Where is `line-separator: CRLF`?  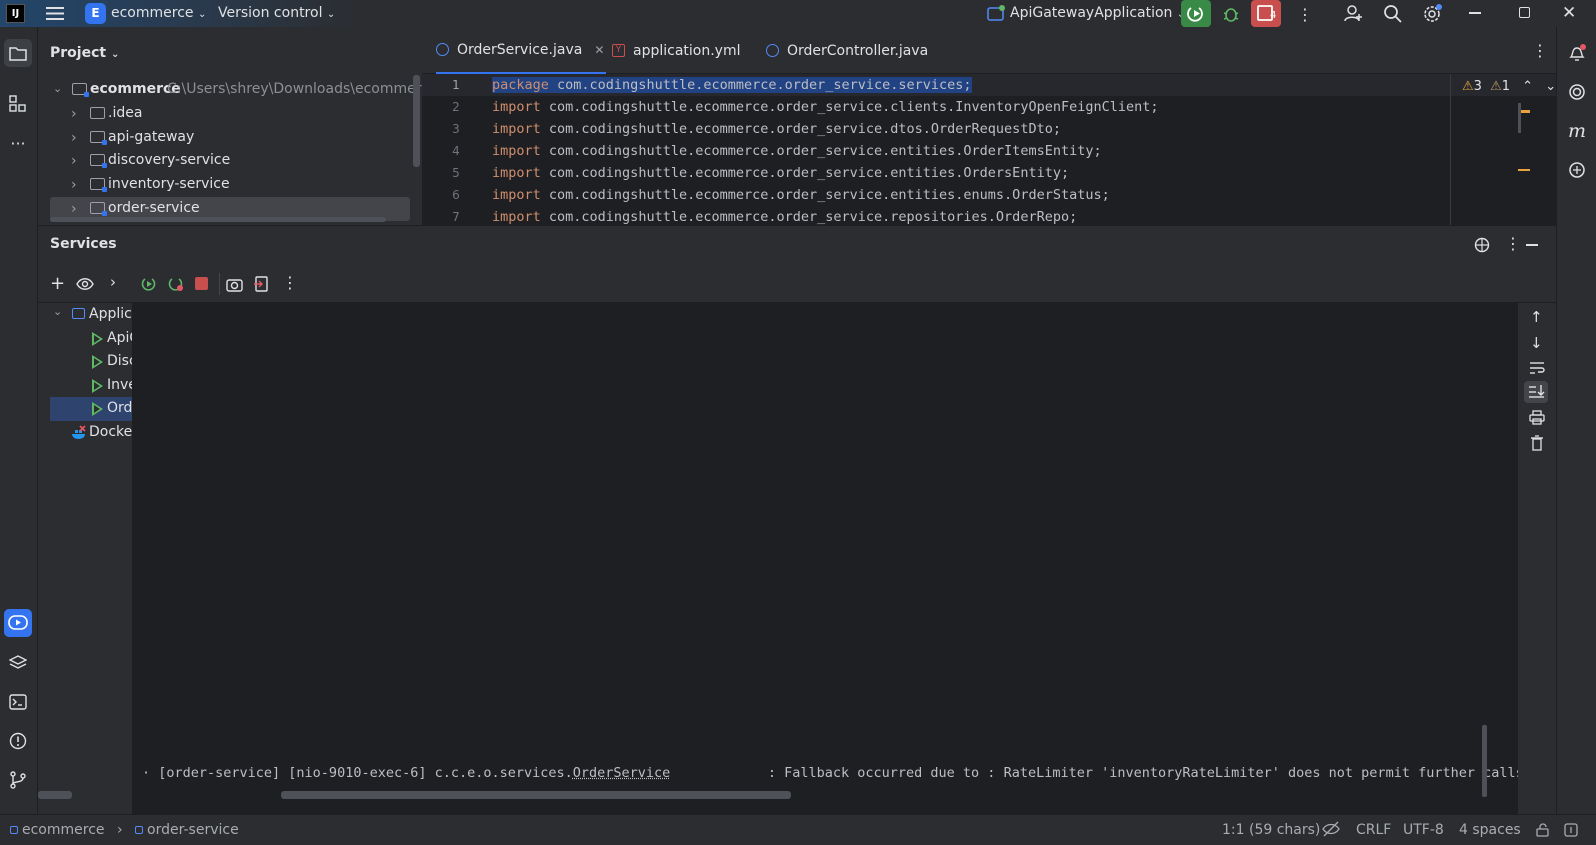 line-separator: CRLF is located at coordinates (1373, 830).